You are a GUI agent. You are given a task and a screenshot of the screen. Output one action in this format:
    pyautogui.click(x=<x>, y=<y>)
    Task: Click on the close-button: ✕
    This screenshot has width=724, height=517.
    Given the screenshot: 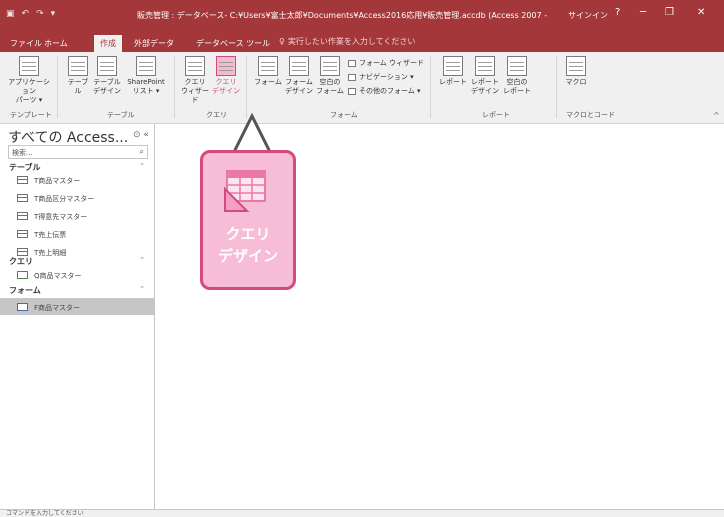 What is the action you would take?
    pyautogui.click(x=701, y=12)
    